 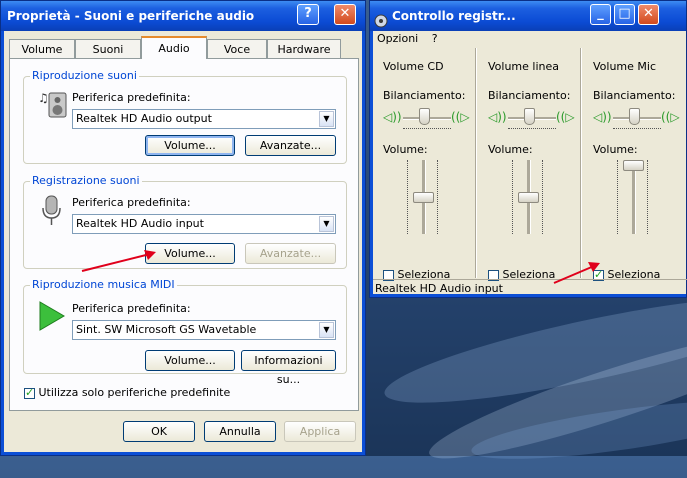 I want to click on tab-voice: Voce, so click(x=237, y=48).